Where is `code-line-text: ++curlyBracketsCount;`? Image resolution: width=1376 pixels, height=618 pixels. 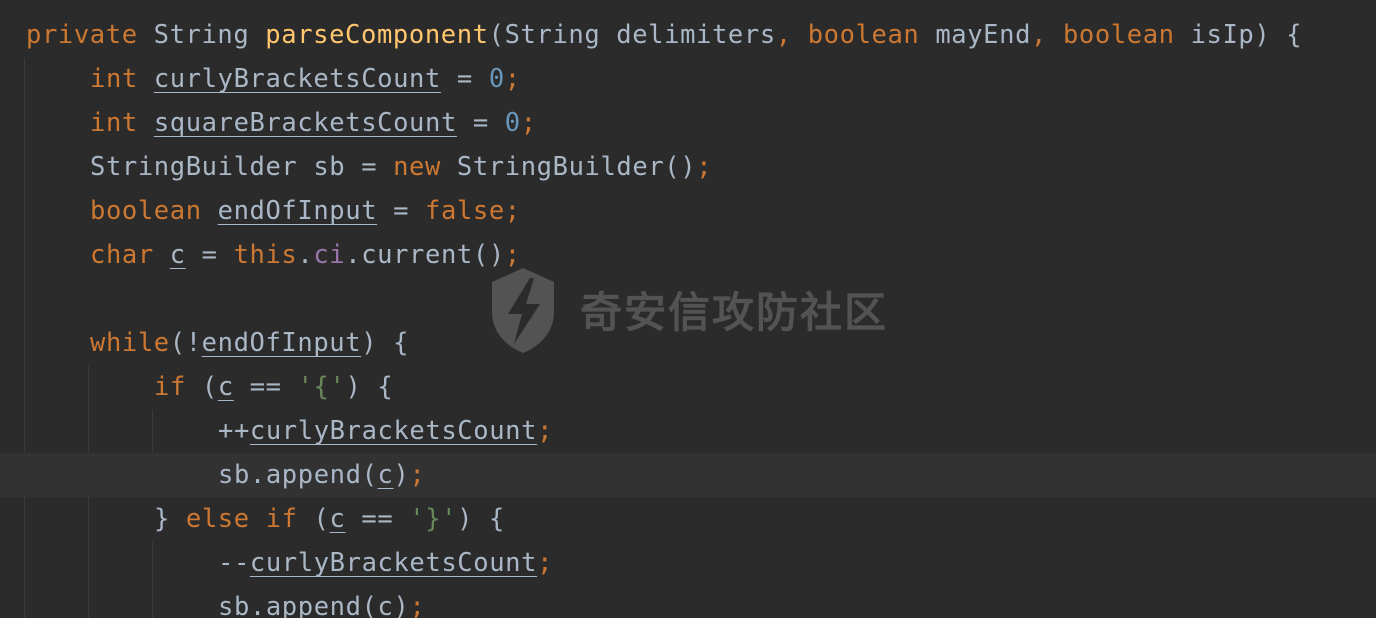
code-line-text: ++curlyBracketsCount; is located at coordinates (385, 431).